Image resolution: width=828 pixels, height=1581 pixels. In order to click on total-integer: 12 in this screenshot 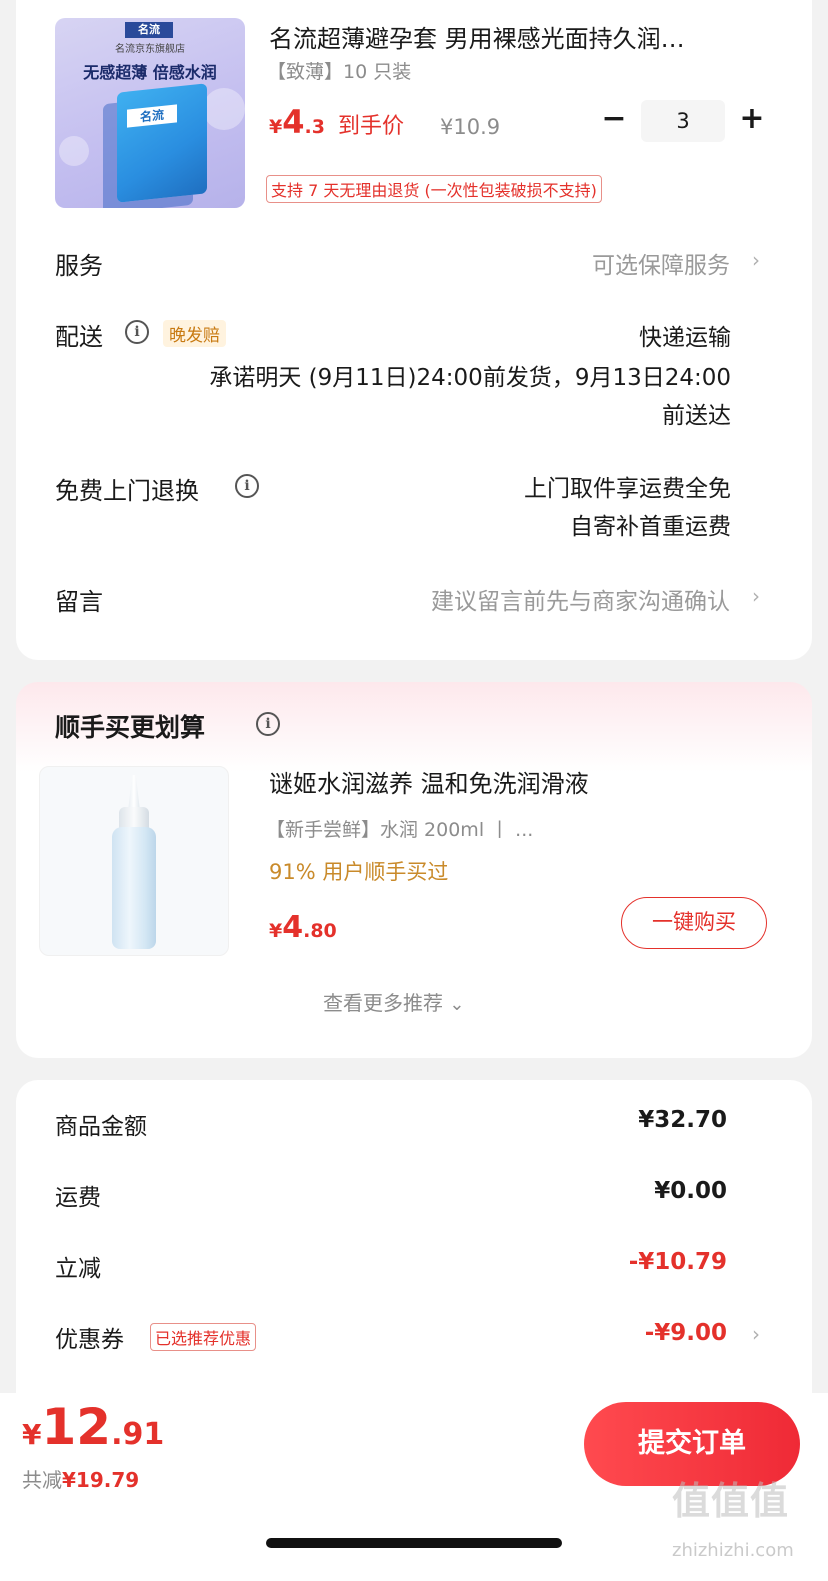, I will do `click(76, 1427)`.